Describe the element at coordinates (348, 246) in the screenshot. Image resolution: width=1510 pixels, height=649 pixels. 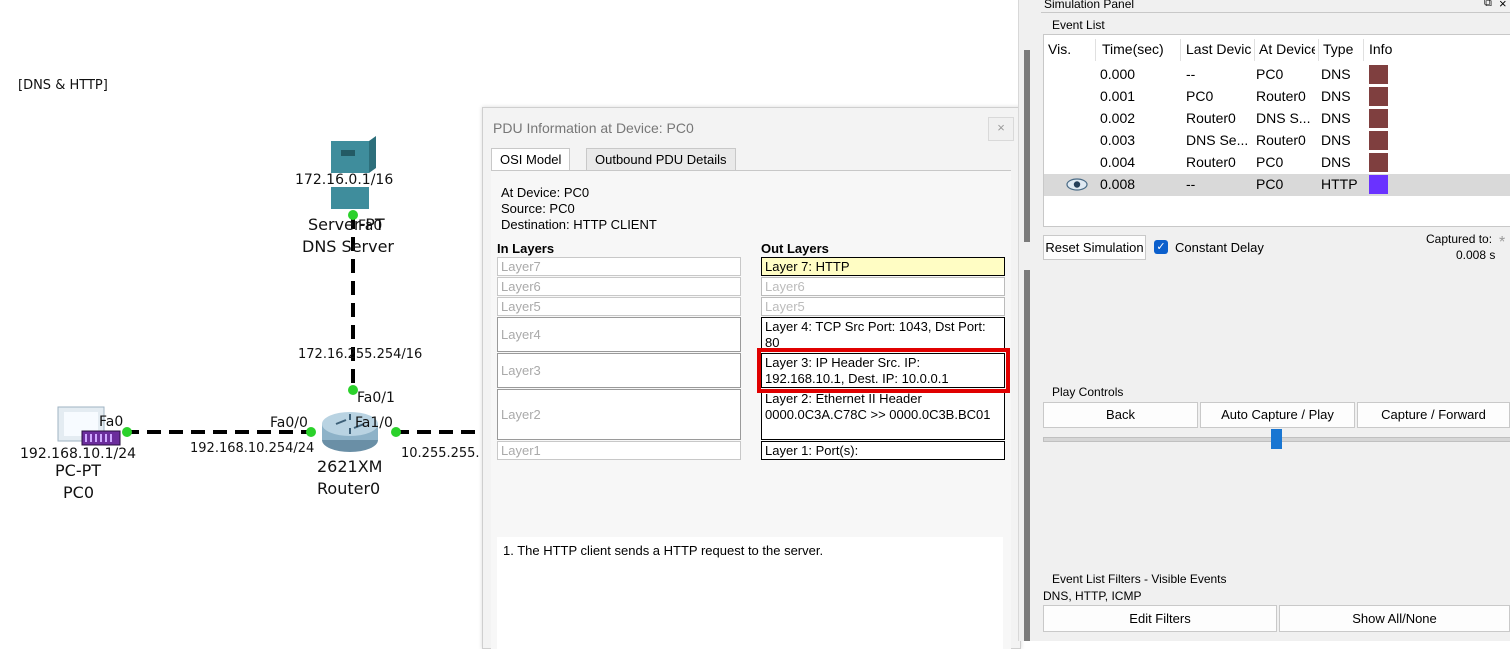
I see `server-name-label: DNS Server` at that location.